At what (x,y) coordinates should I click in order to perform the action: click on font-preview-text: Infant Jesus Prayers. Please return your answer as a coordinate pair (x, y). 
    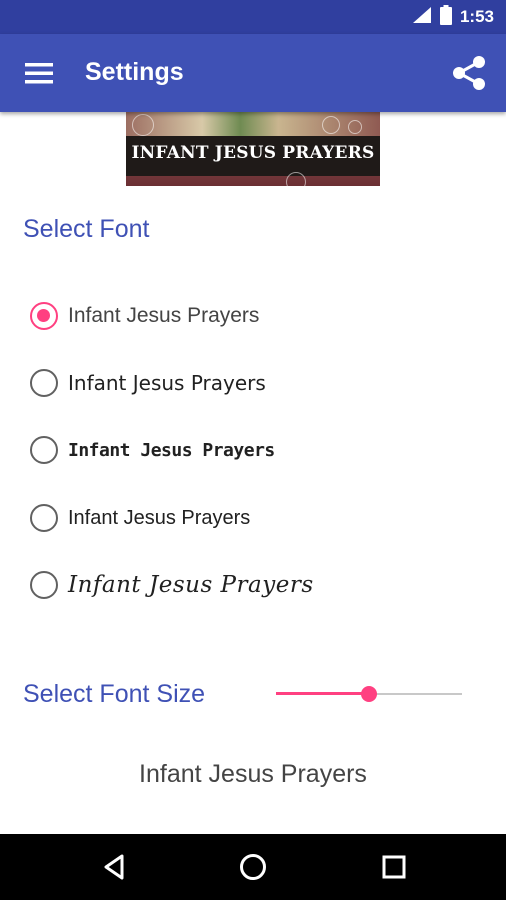
    Looking at the image, I should click on (253, 774).